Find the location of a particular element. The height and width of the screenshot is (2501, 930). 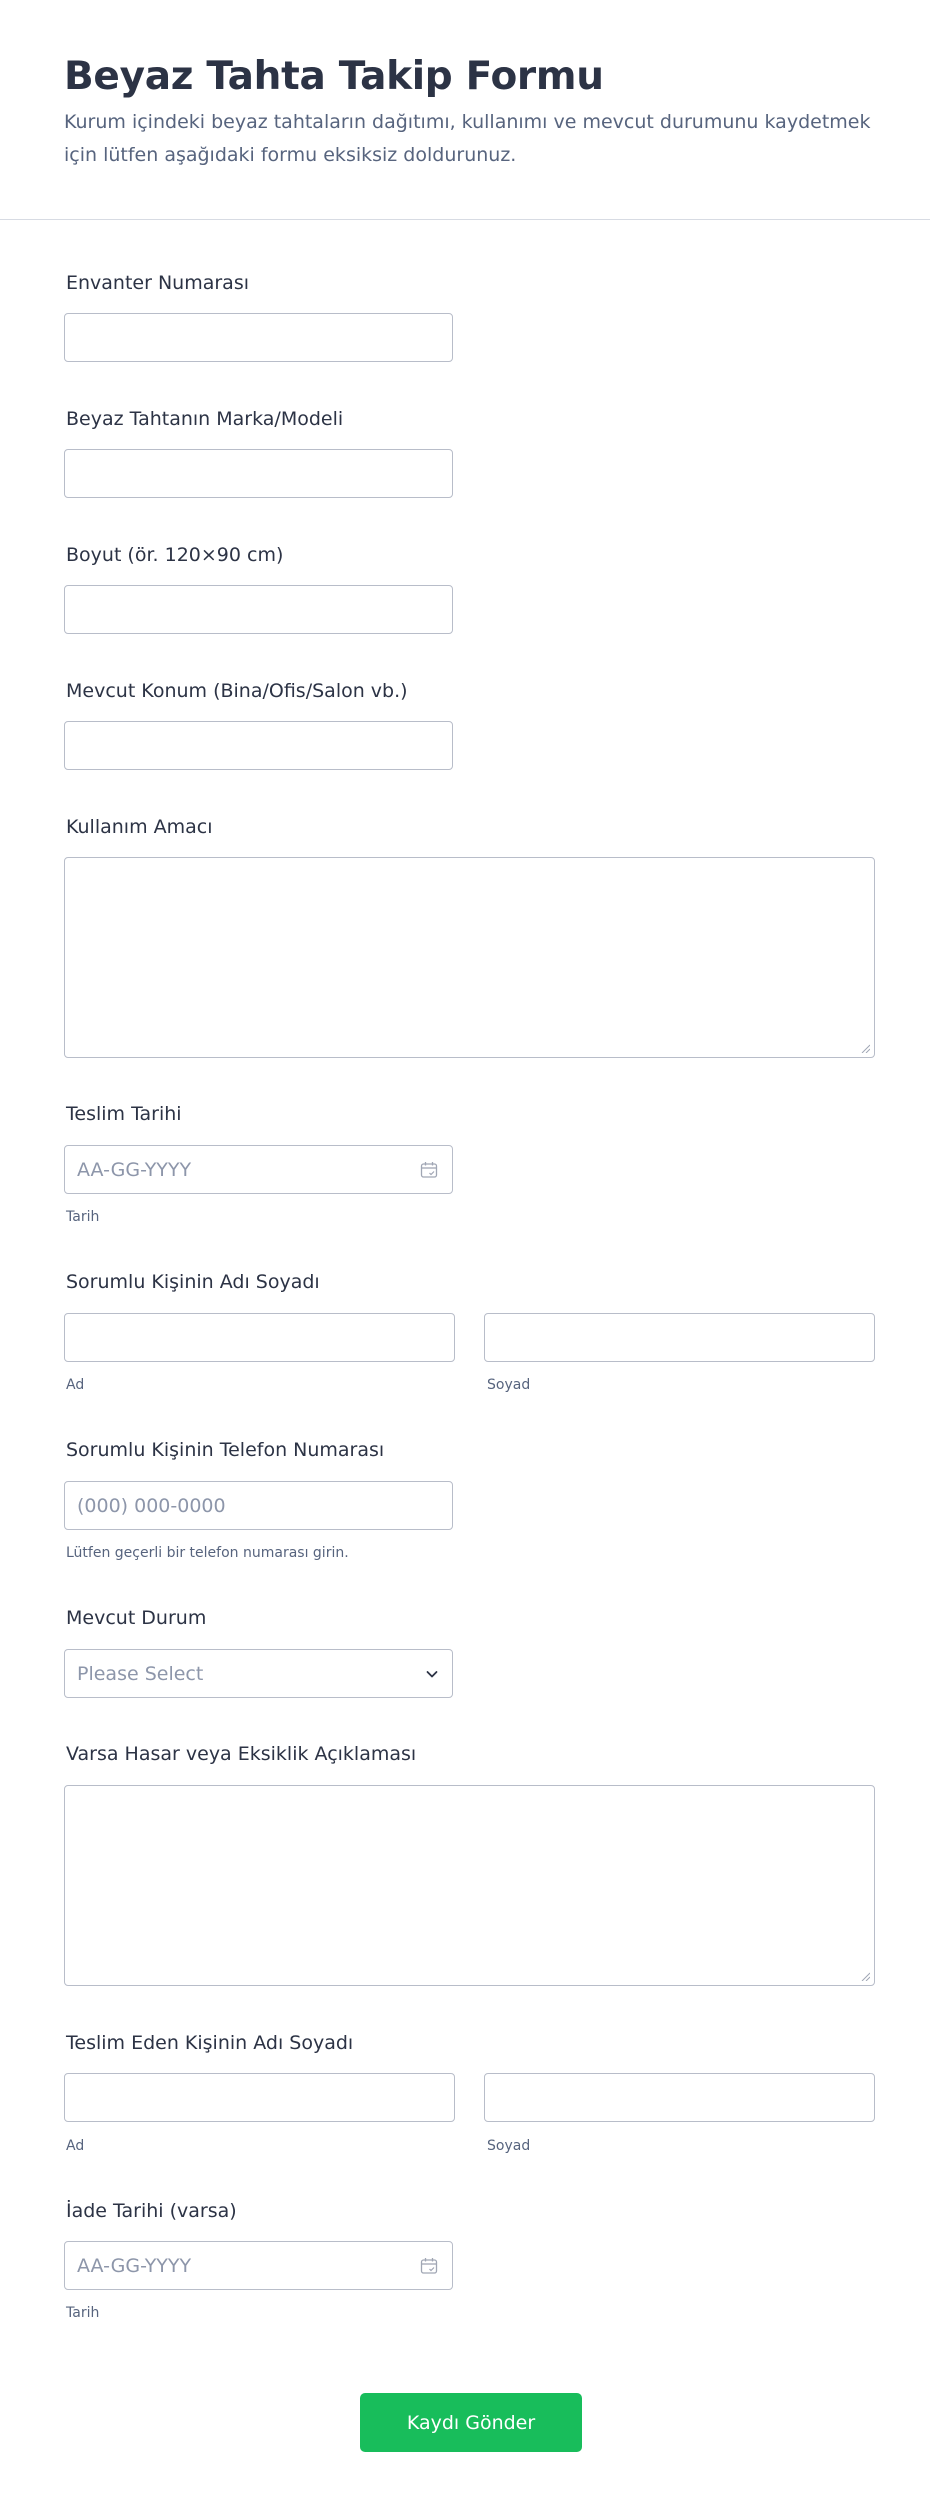

responsible-first-name-sublabel: Ad is located at coordinates (75, 1385).